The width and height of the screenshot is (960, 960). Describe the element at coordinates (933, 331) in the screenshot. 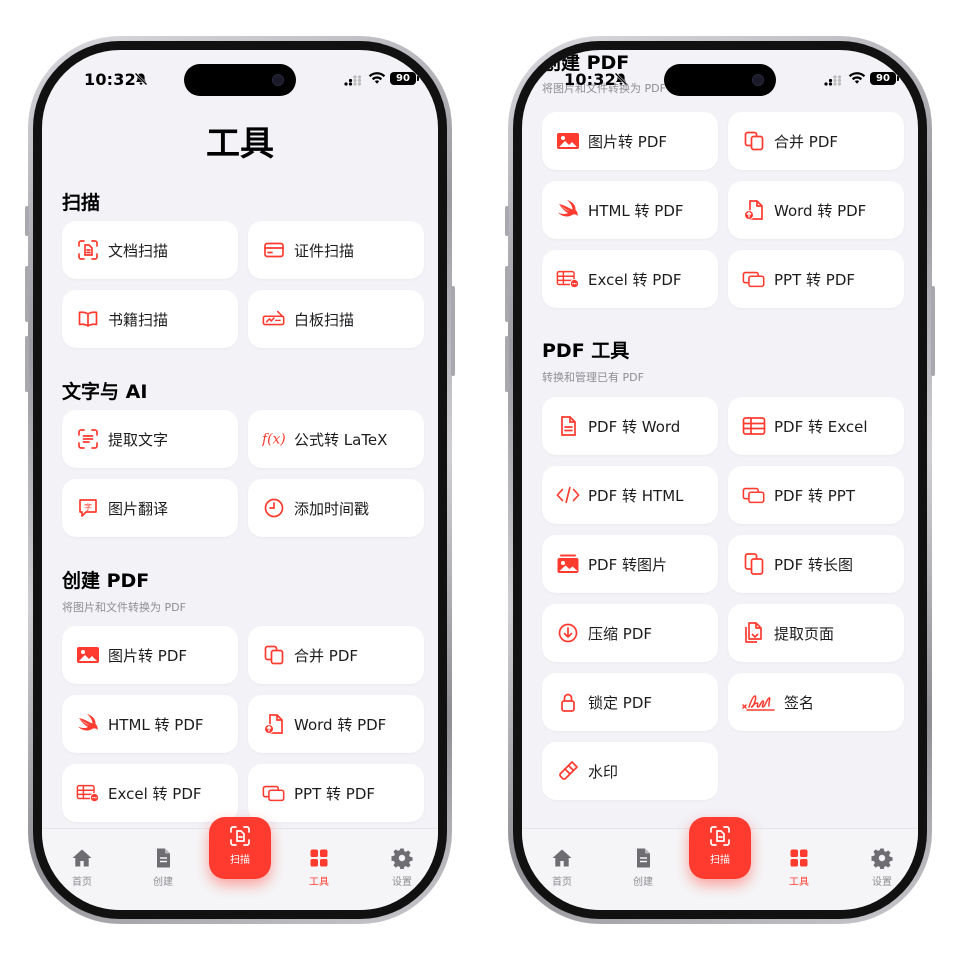

I see `power-button` at that location.